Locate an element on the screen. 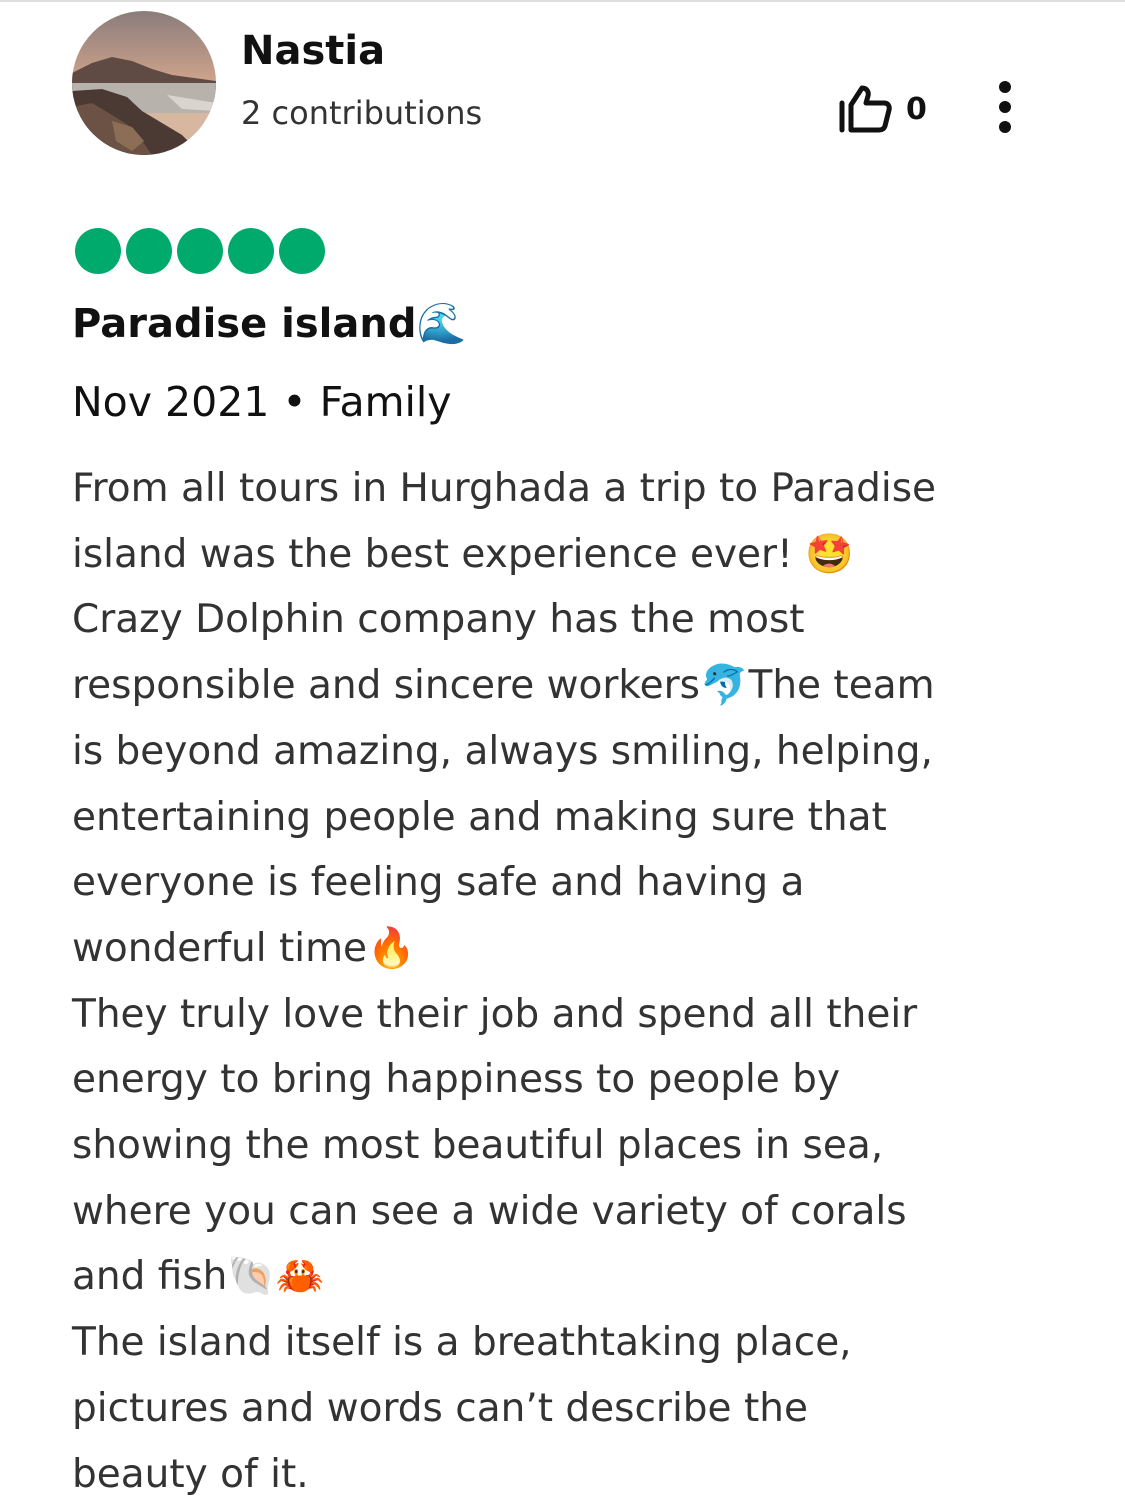  reviewer-name: Nastia is located at coordinates (313, 51).